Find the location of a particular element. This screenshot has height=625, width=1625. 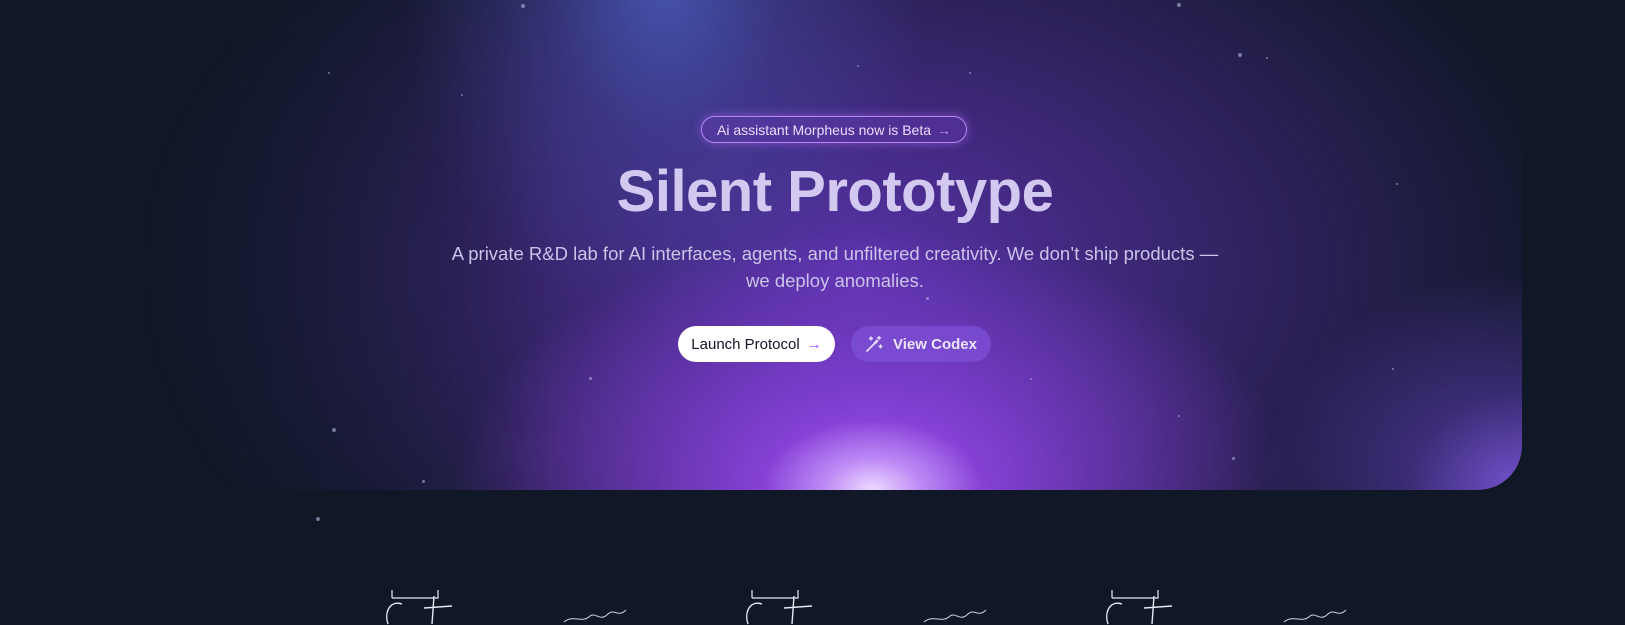

page-title: Silent Prototype is located at coordinates (835, 191).